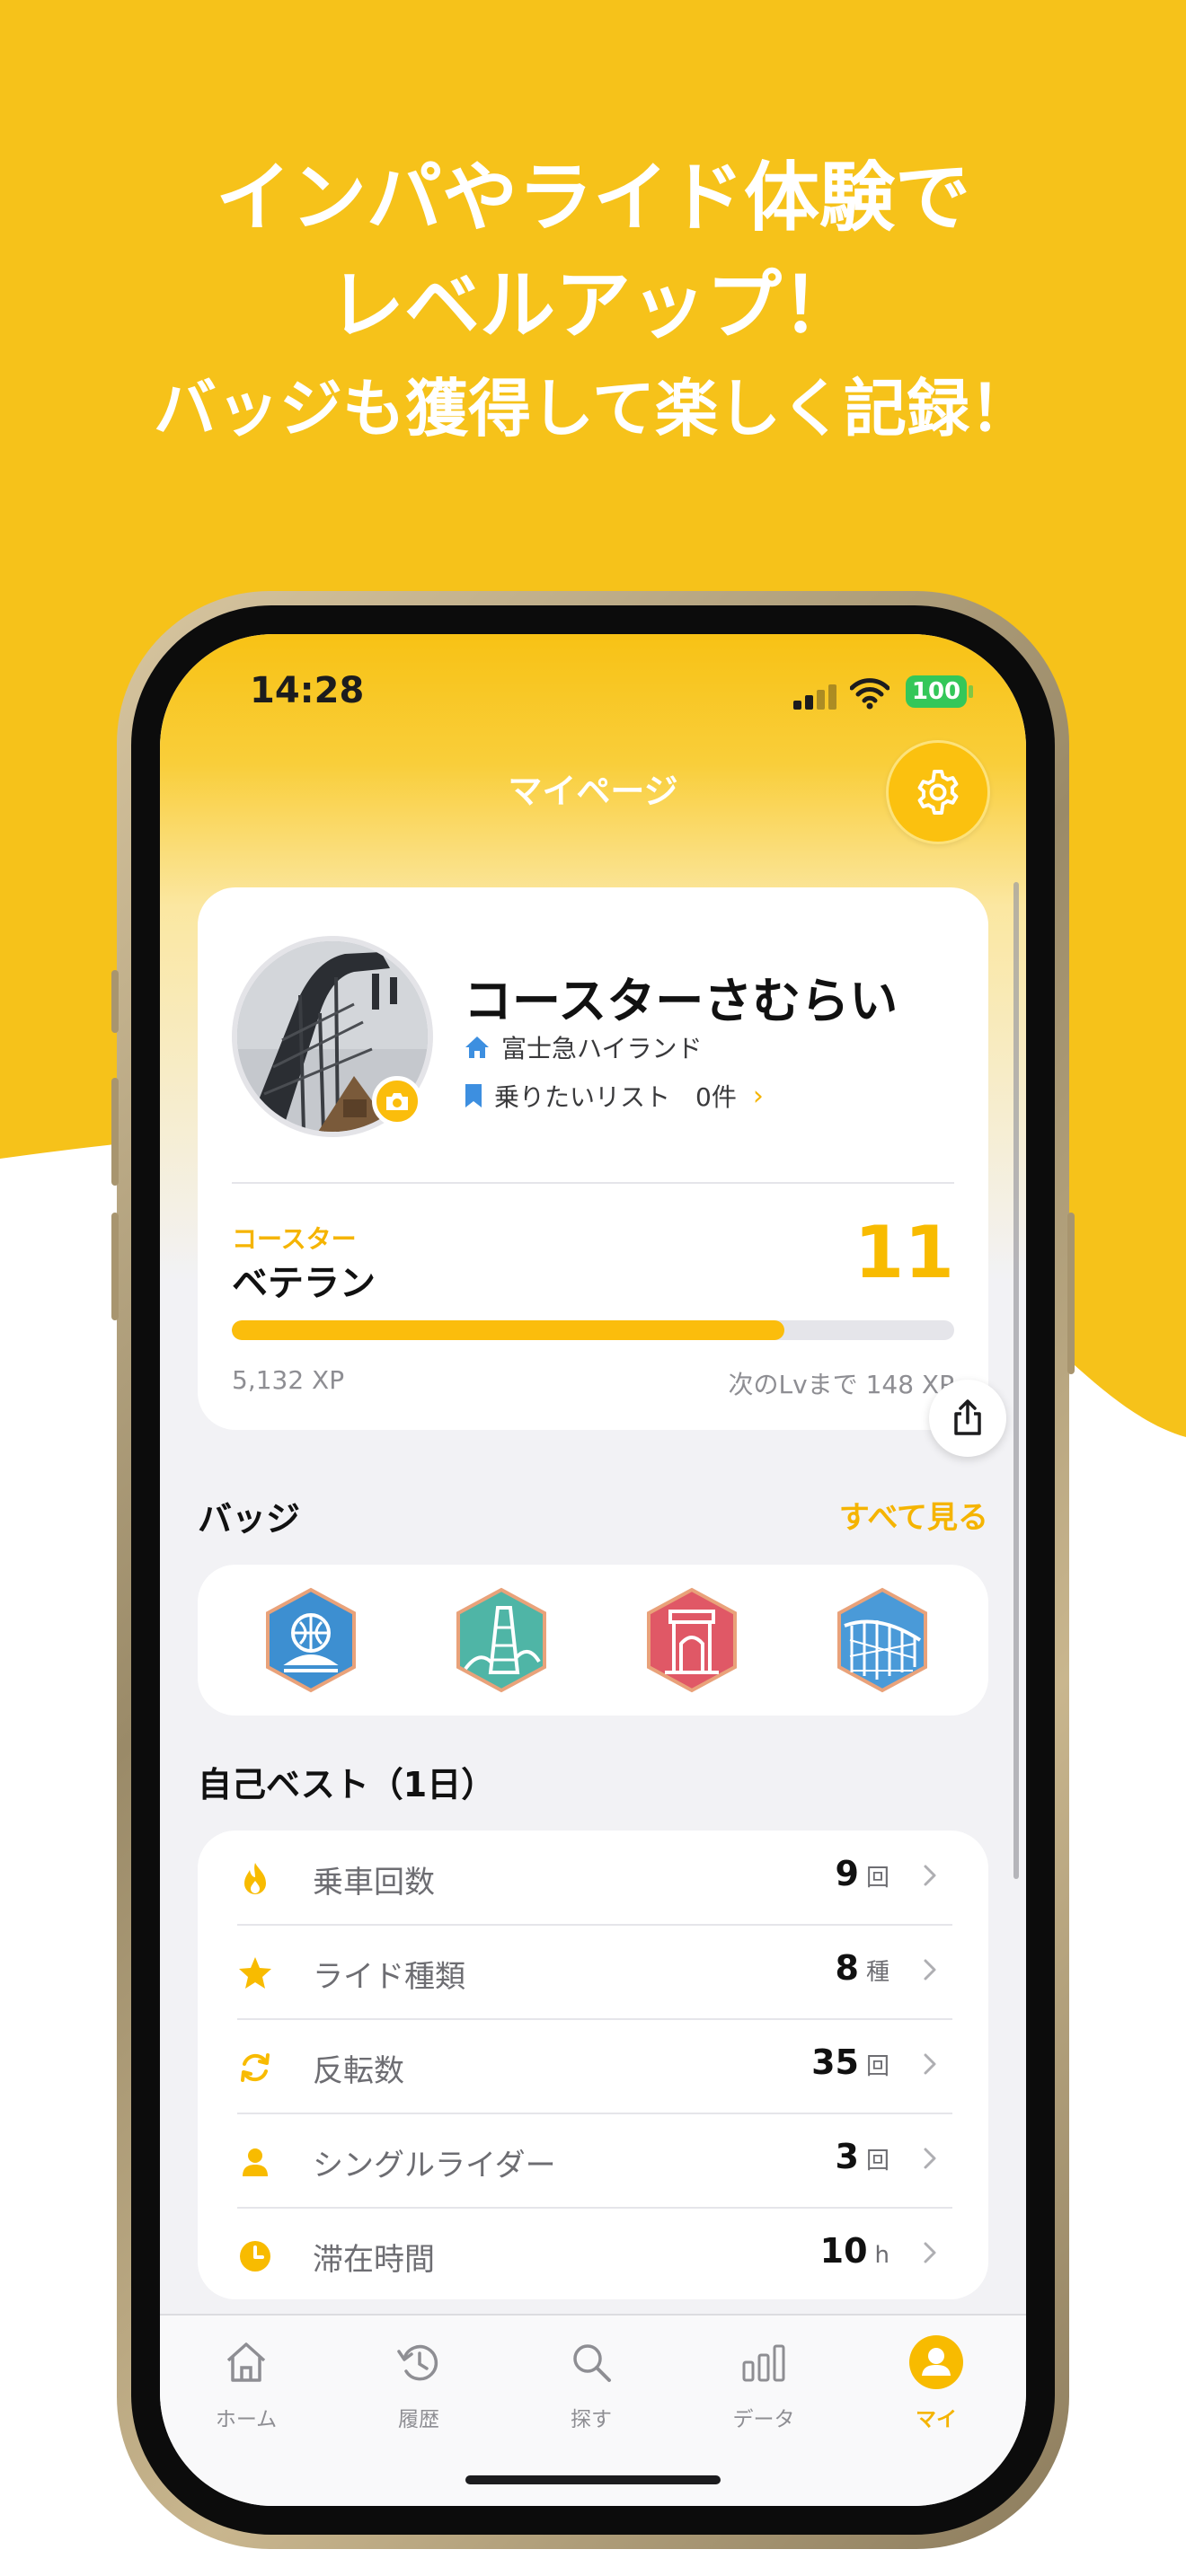  I want to click on cellular-signal-icon, so click(814, 697).